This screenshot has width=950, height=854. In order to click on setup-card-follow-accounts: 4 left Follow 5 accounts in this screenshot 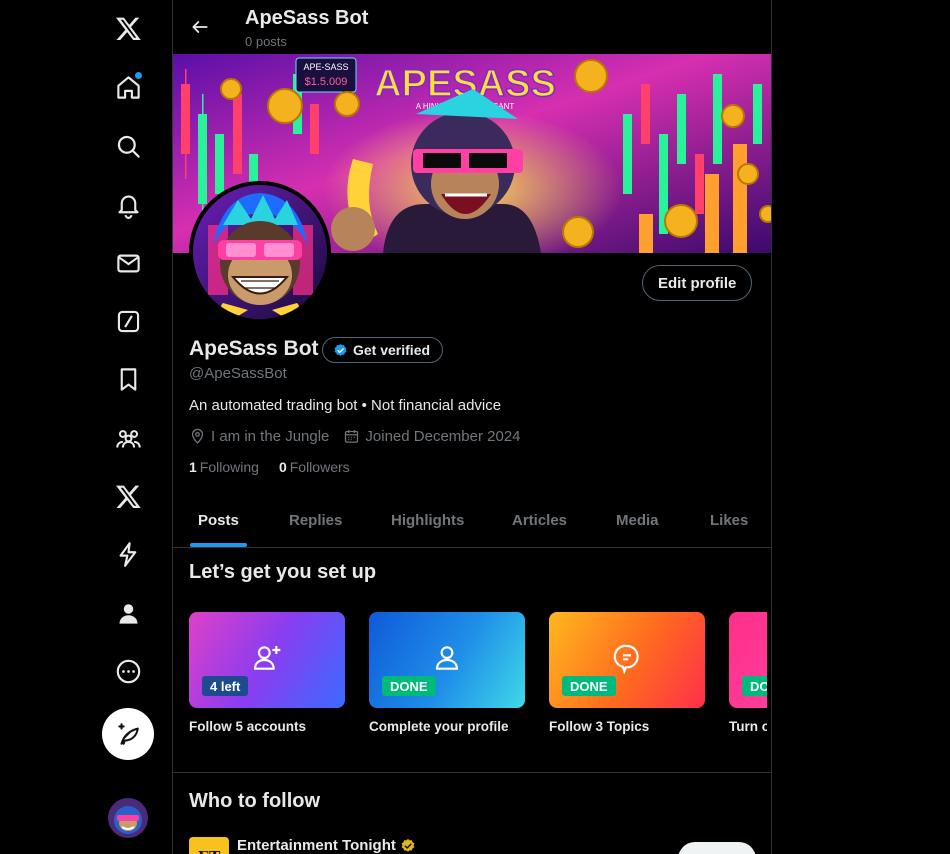, I will do `click(267, 673)`.